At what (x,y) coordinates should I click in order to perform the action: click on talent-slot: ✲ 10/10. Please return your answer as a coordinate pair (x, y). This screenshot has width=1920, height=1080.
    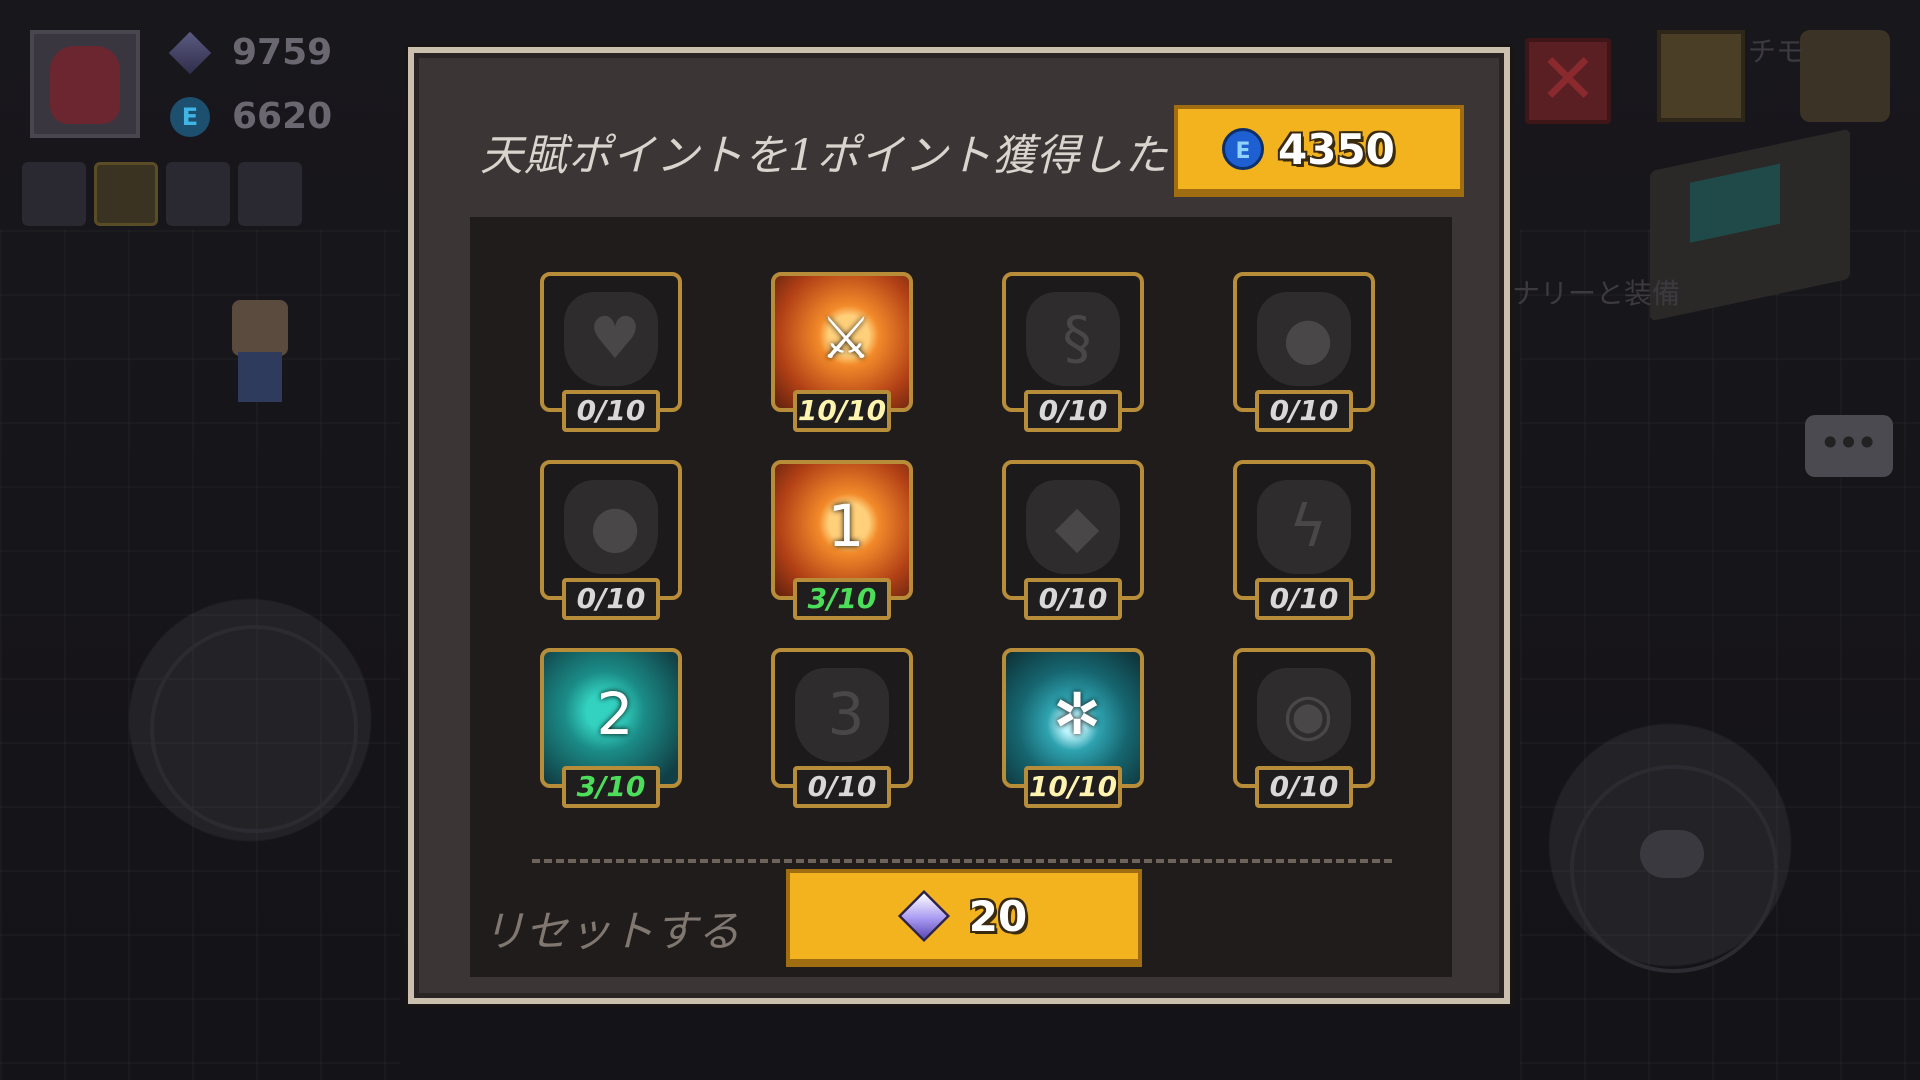
    Looking at the image, I should click on (1073, 728).